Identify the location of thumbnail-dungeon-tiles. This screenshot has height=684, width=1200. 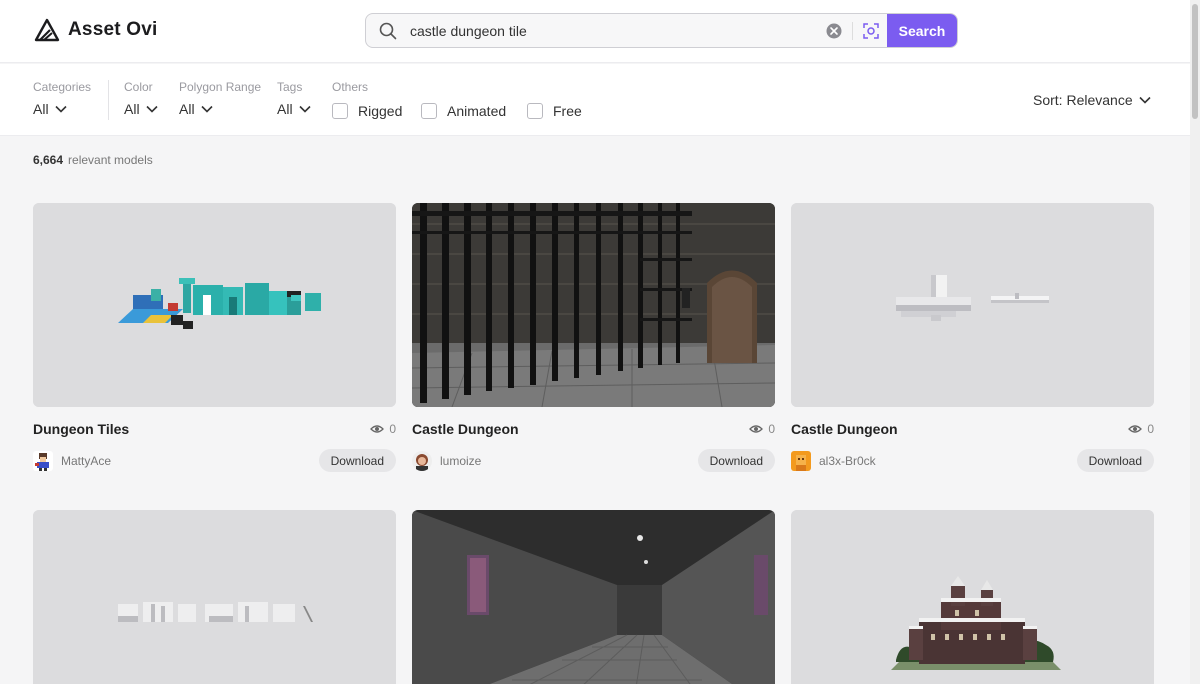
(214, 305).